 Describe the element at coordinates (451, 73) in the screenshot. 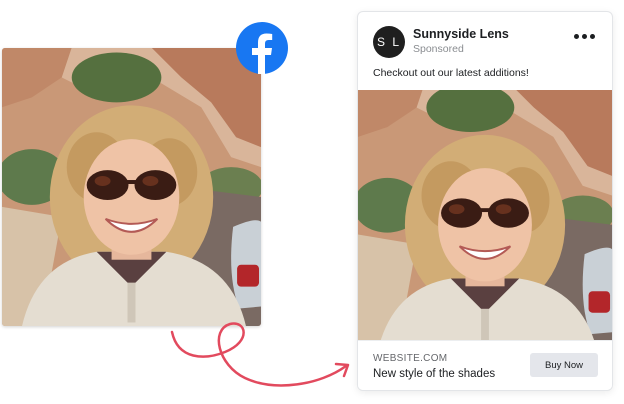

I see `ad-caption: Checkout out our latest additions!` at that location.